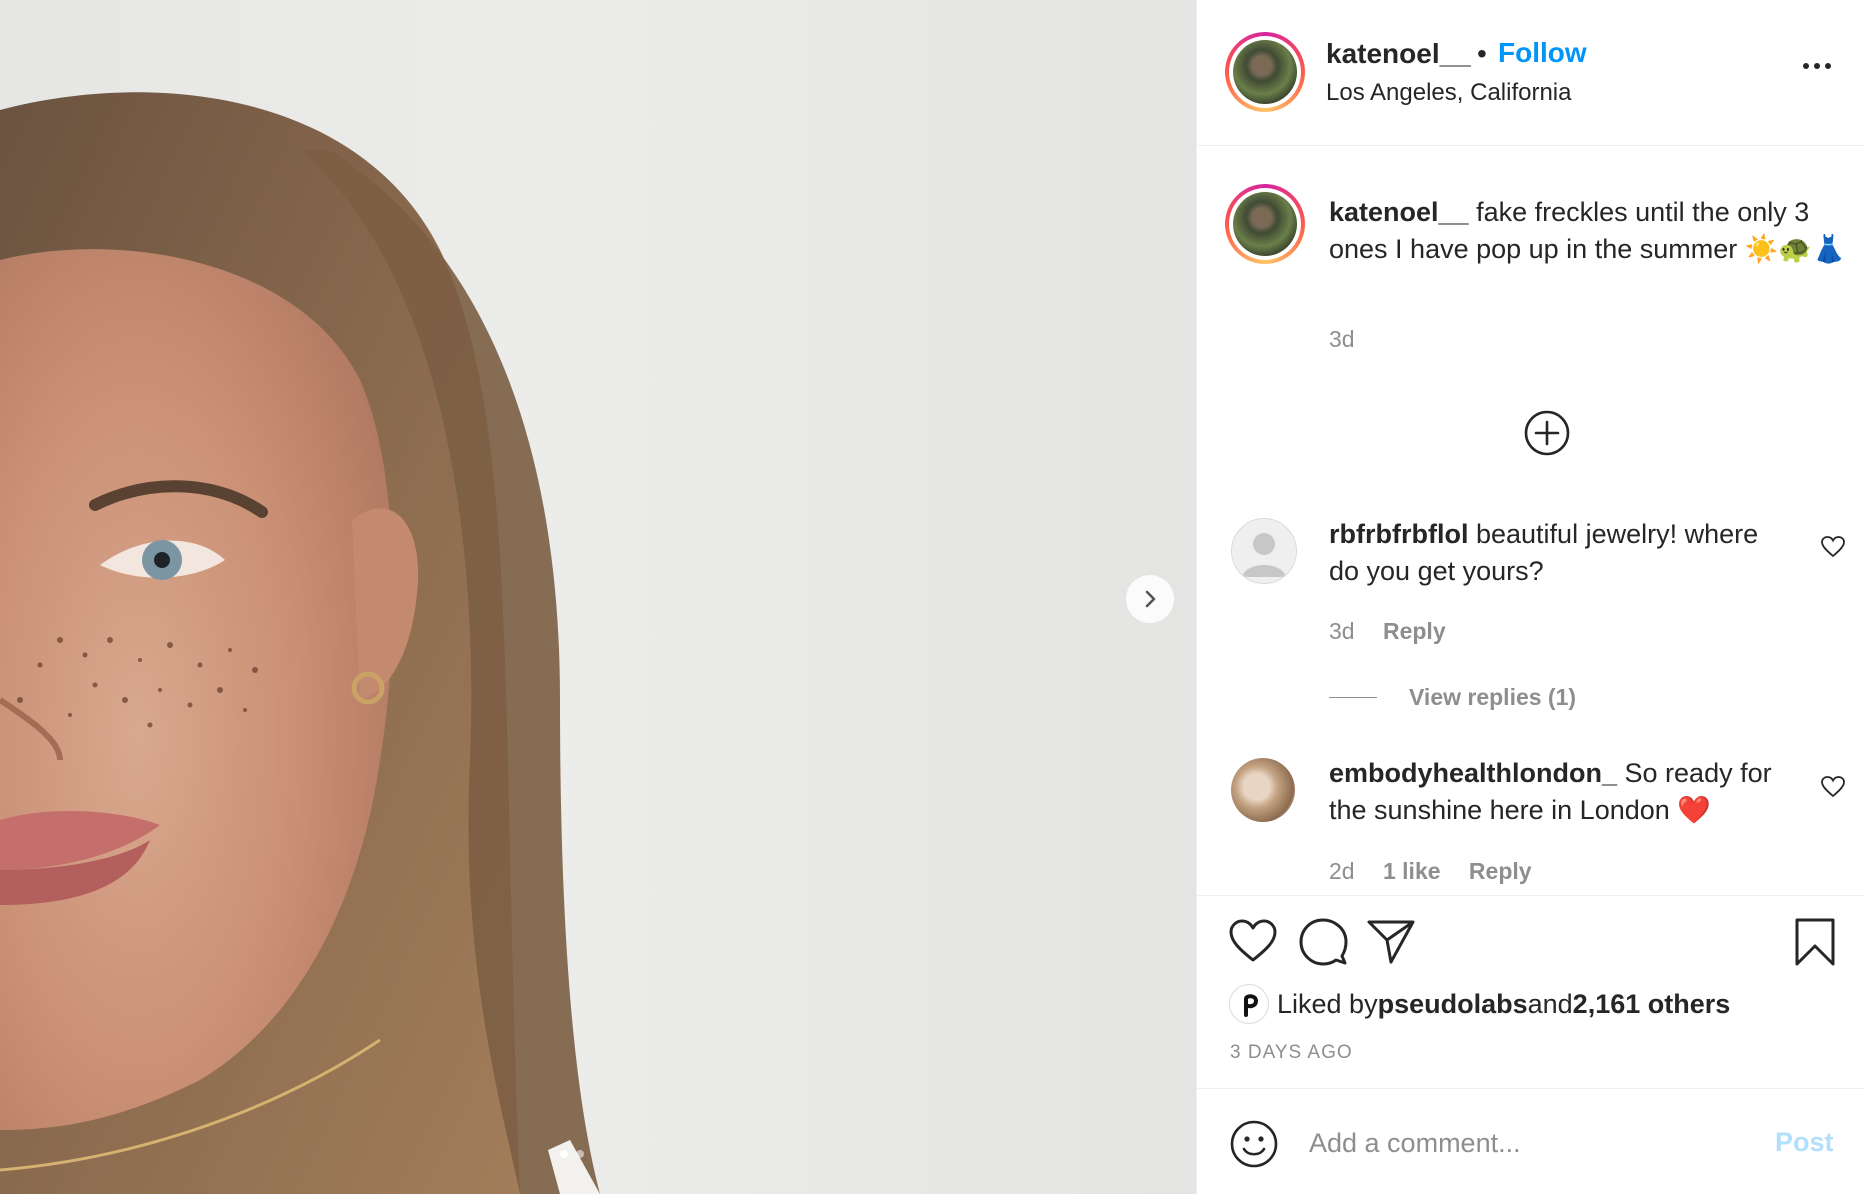  Describe the element at coordinates (1398, 534) in the screenshot. I see `comment-username: rbfrbfrbflol` at that location.